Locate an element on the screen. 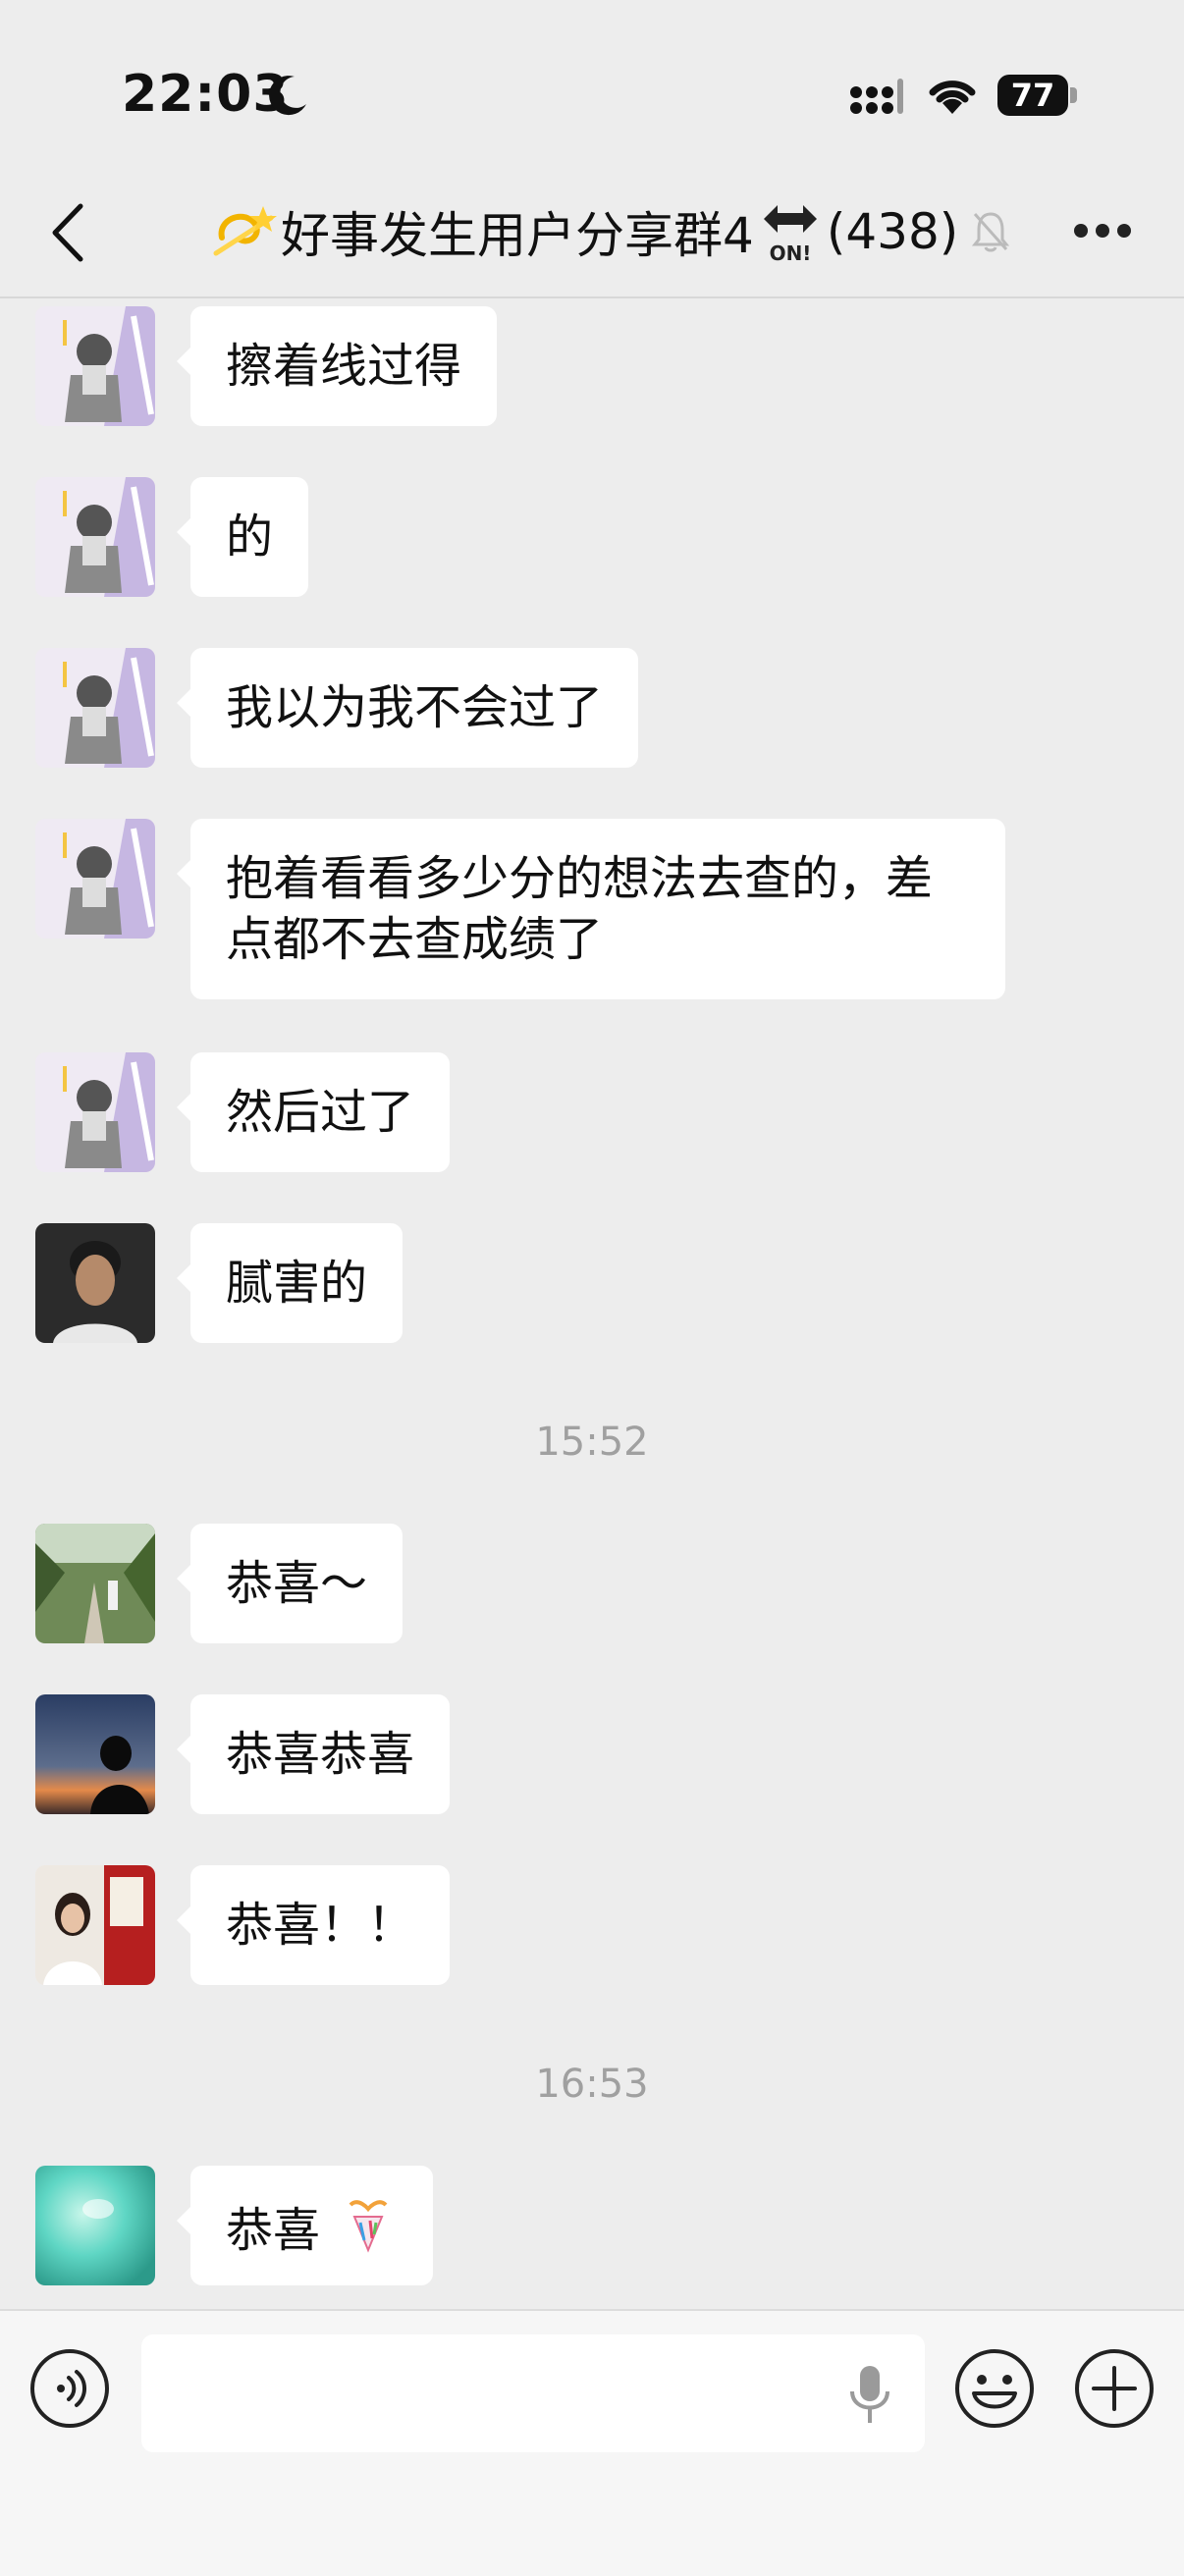 Image resolution: width=1184 pixels, height=2576 pixels. message-text: 恭喜恭喜 is located at coordinates (320, 1754).